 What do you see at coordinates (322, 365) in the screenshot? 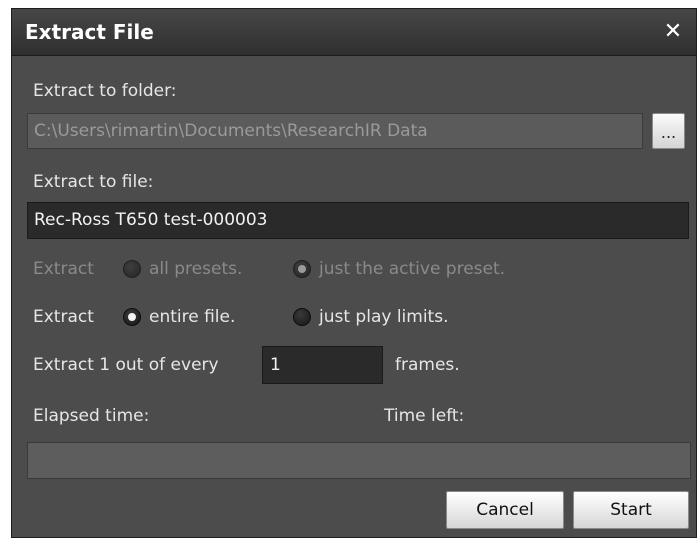
I see `frame-interval-input: 1` at bounding box center [322, 365].